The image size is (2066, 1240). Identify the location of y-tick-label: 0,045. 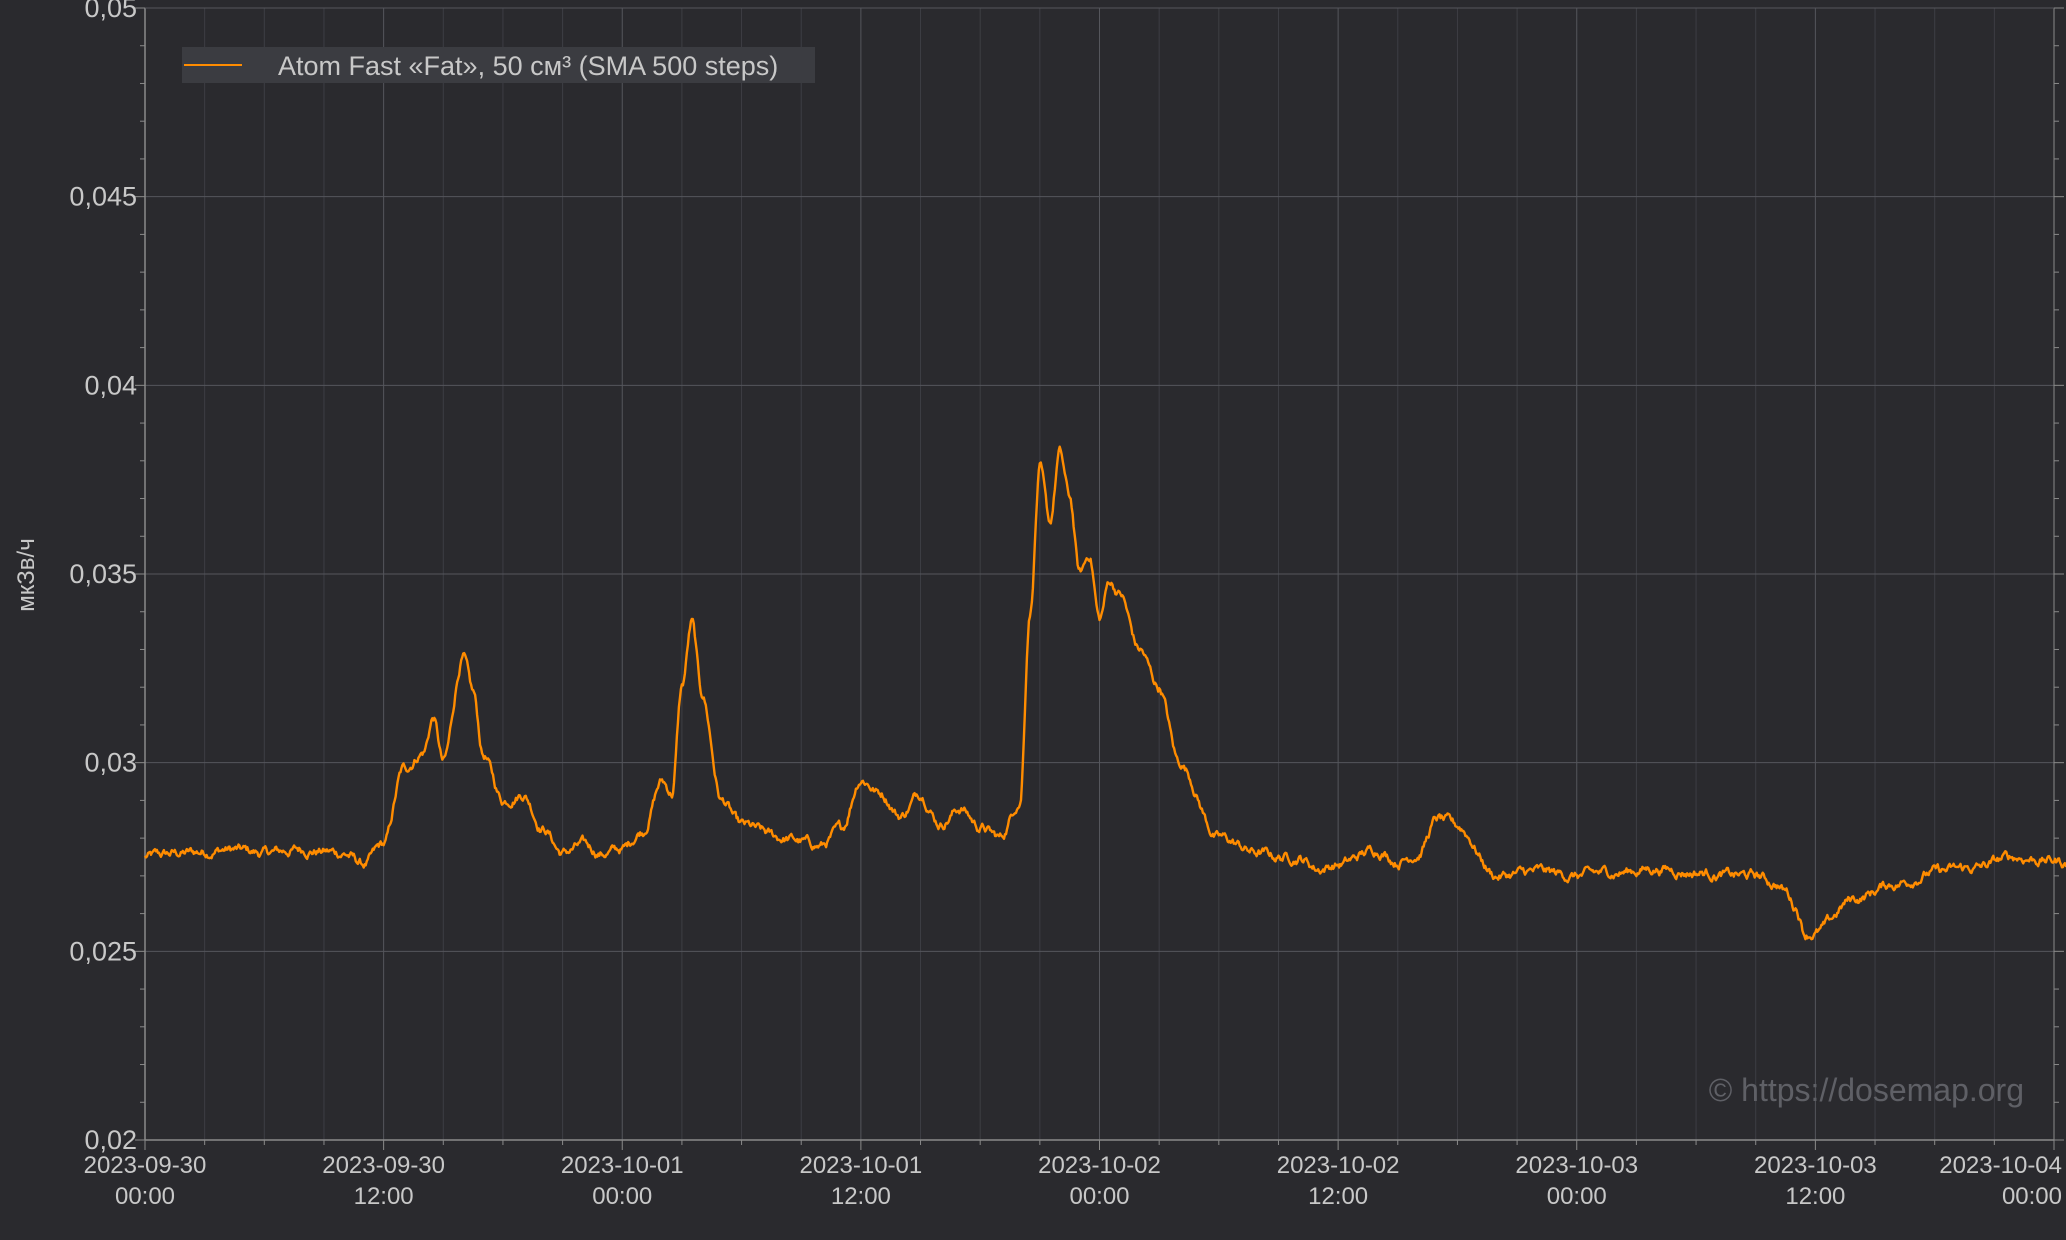
(103, 197).